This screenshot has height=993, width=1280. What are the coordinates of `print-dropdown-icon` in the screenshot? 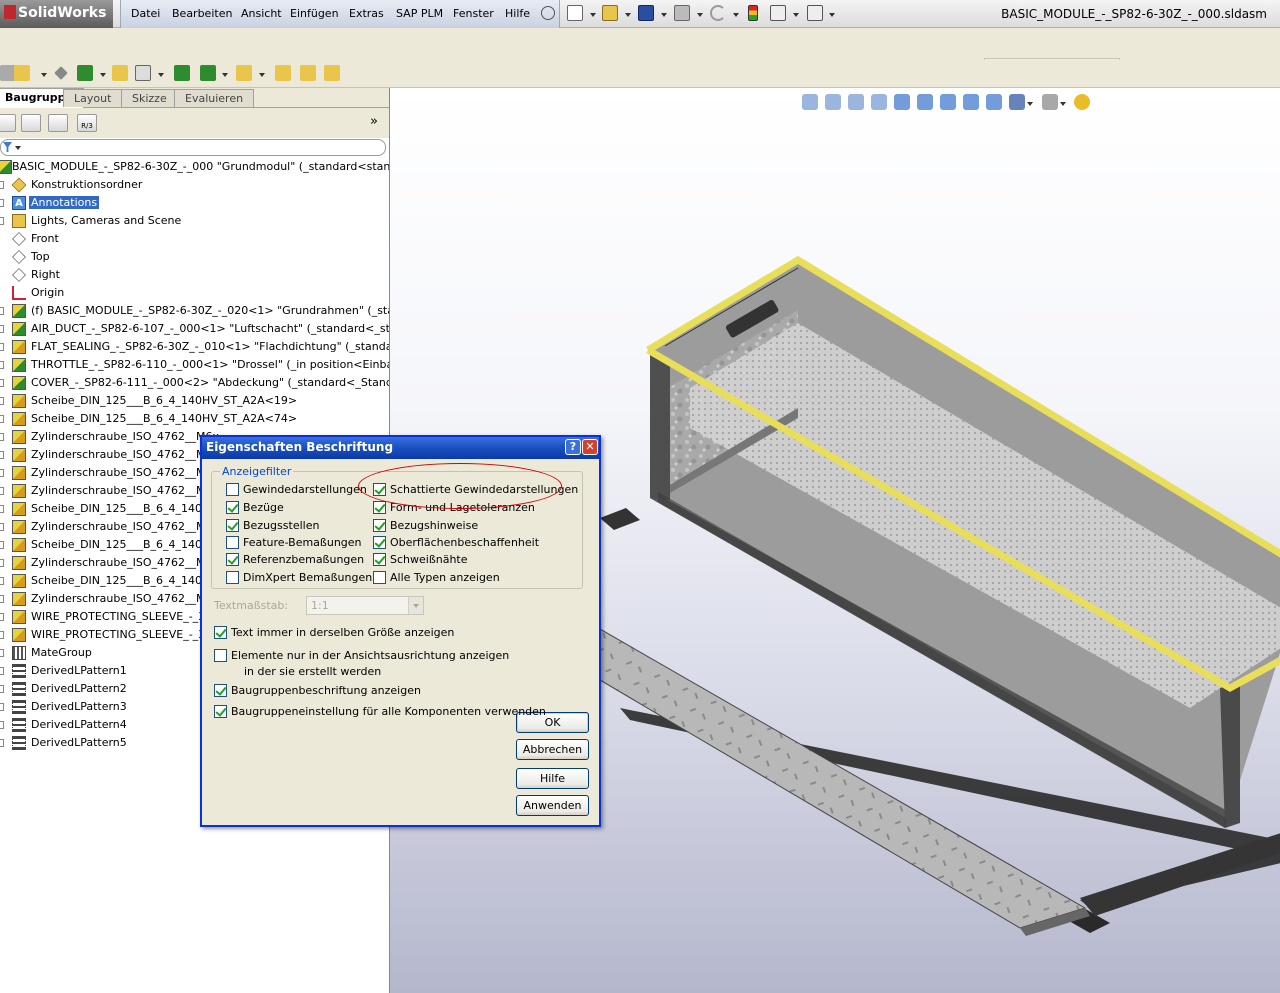 It's located at (700, 15).